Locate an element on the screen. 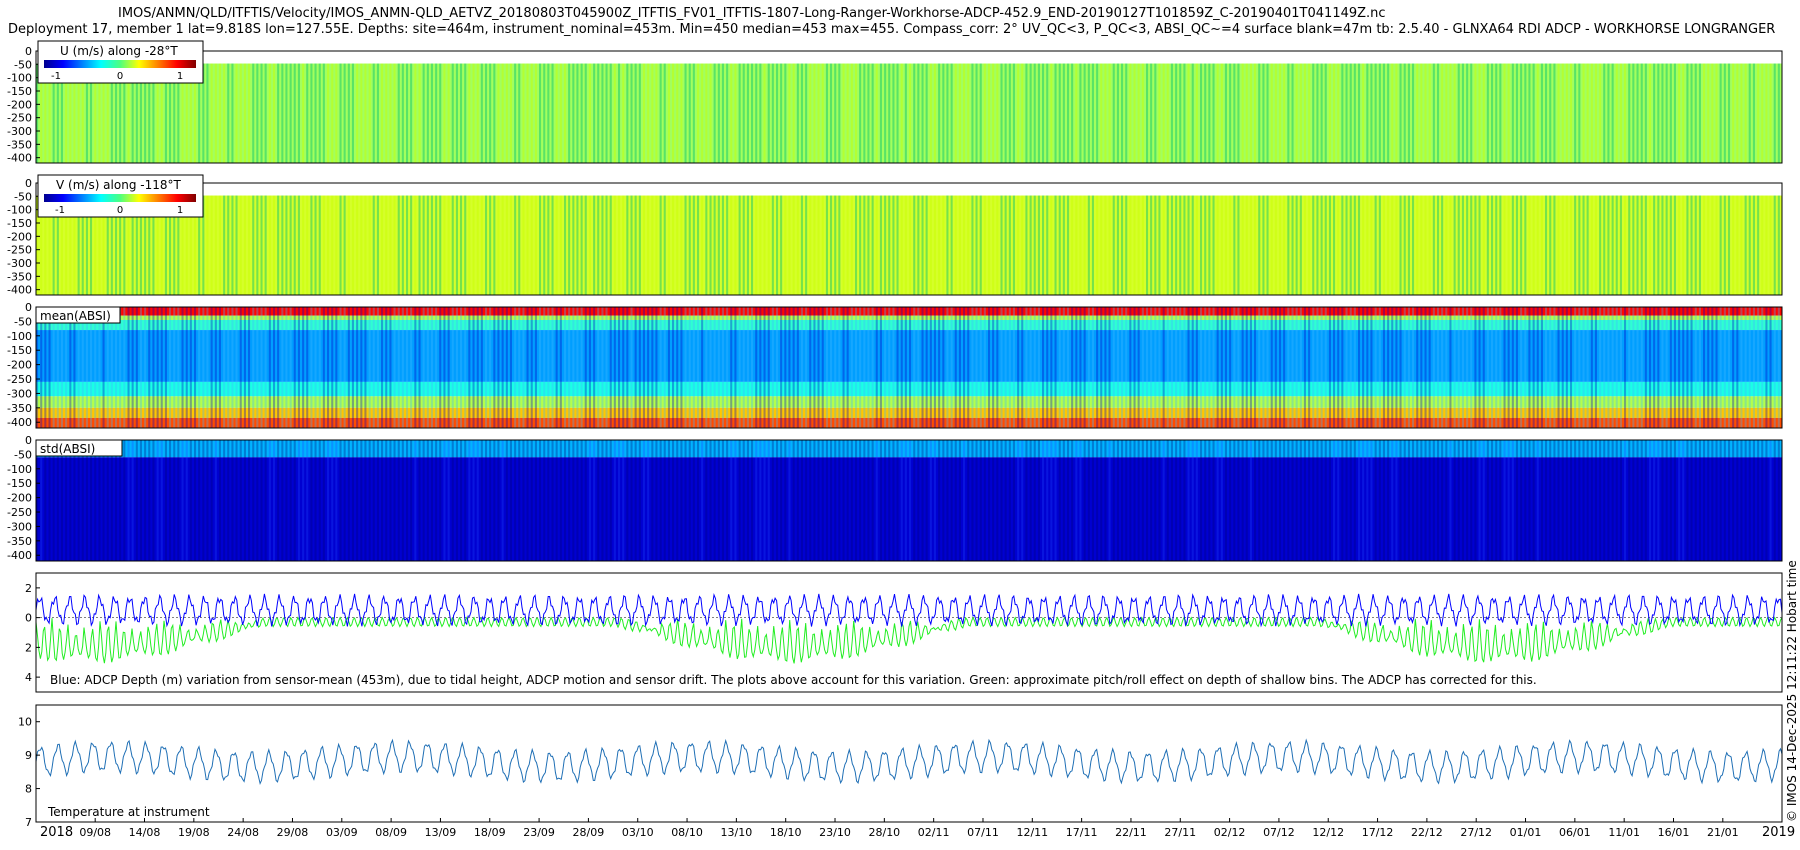 This screenshot has width=1800, height=850. y-tick-label: -250 is located at coordinates (19, 250).